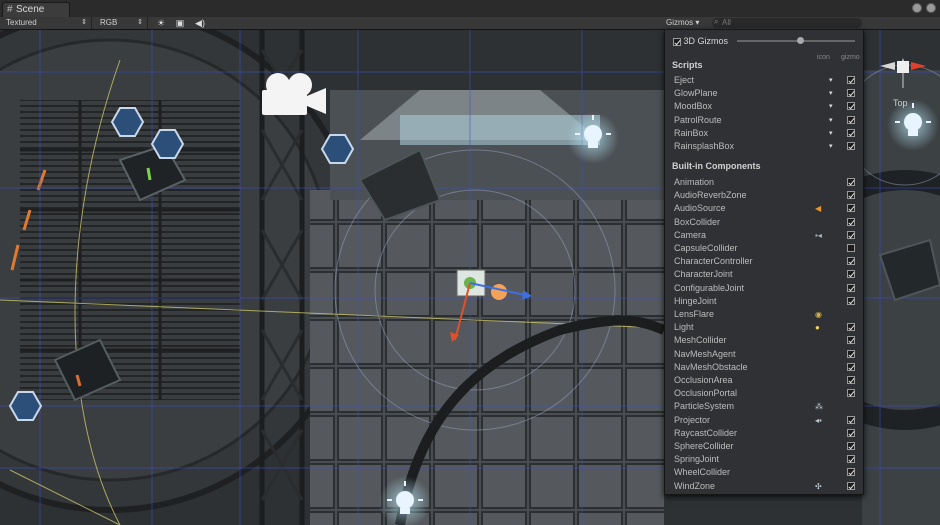  Describe the element at coordinates (764, 195) in the screenshot. I see `gizmo-row-audioreverbzone: AudioReverbZone` at that location.